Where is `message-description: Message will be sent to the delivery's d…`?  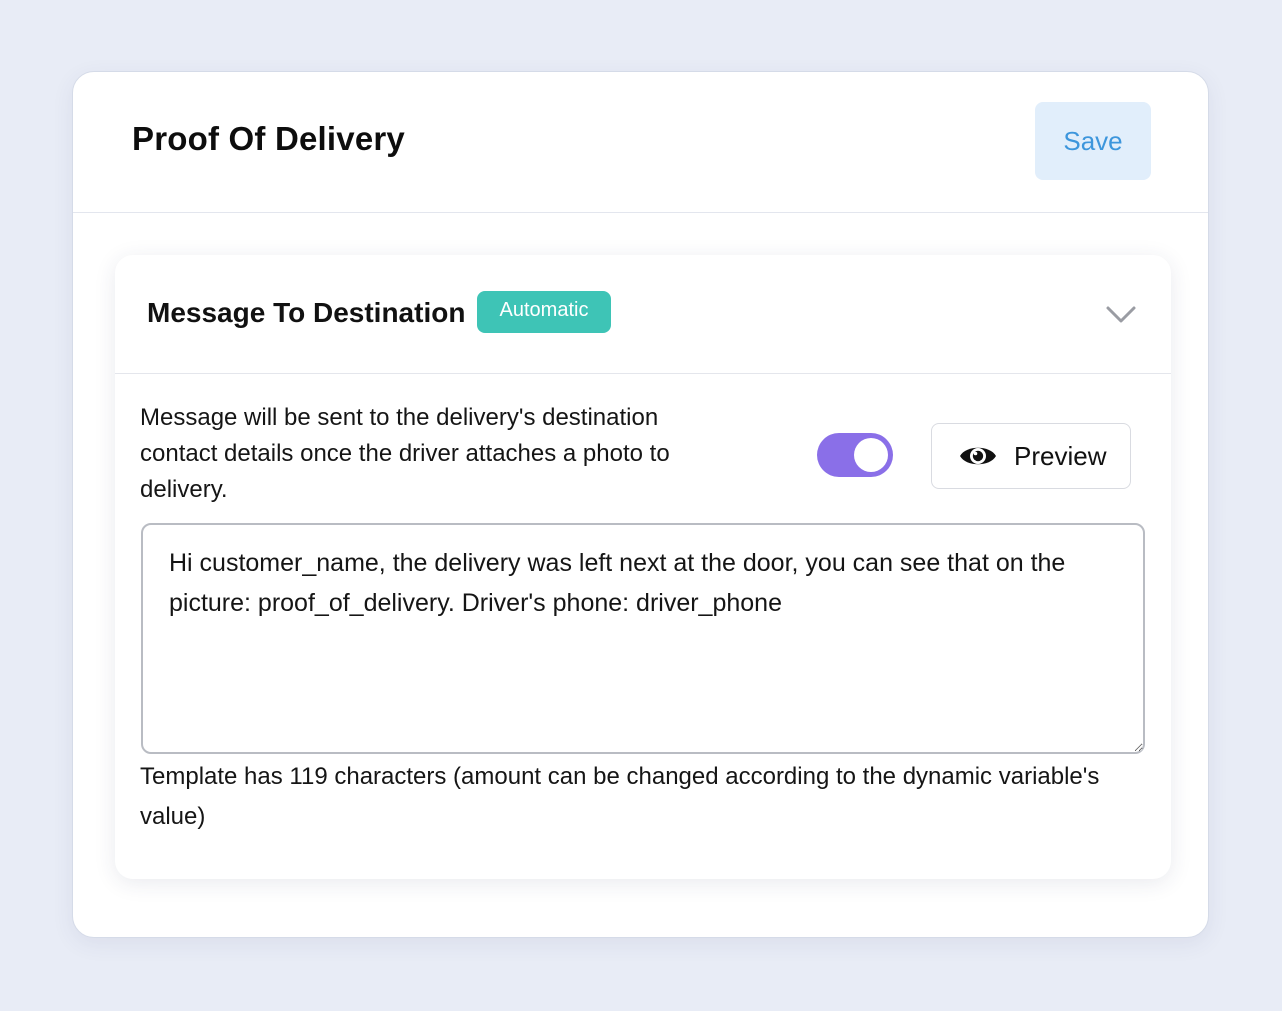 message-description: Message will be sent to the delivery's d… is located at coordinates (405, 453).